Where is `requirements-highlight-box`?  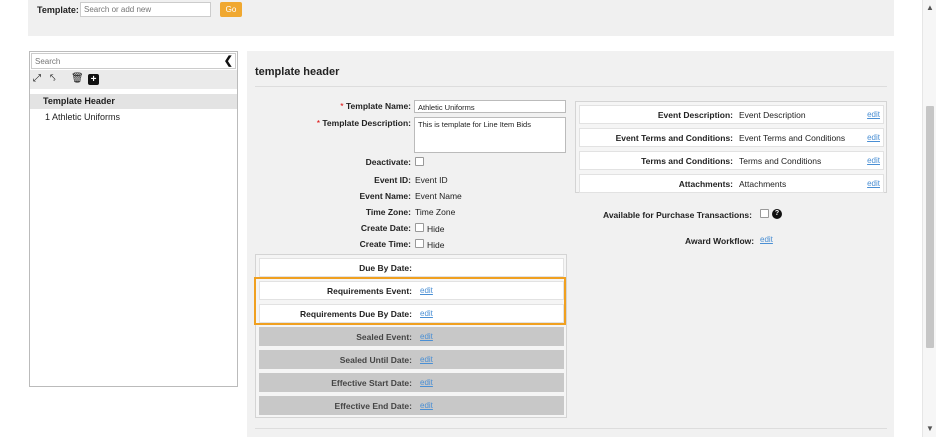 requirements-highlight-box is located at coordinates (410, 301).